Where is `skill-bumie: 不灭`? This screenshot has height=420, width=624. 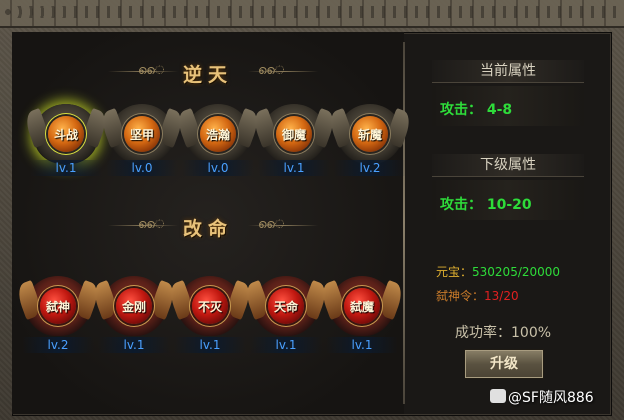 skill-bumie: 不灭 is located at coordinates (210, 308).